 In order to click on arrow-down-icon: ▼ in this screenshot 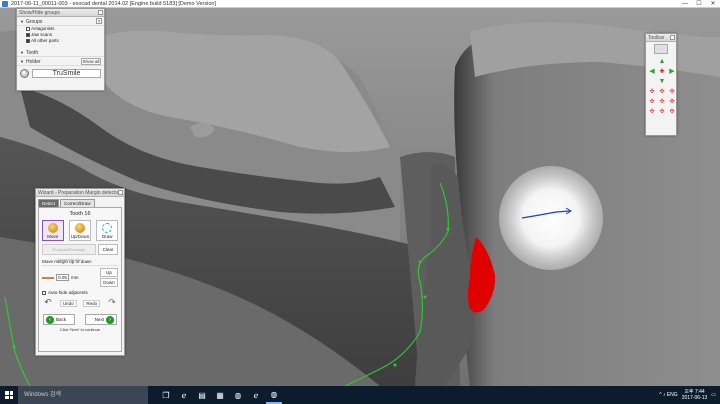, I will do `click(662, 81)`.